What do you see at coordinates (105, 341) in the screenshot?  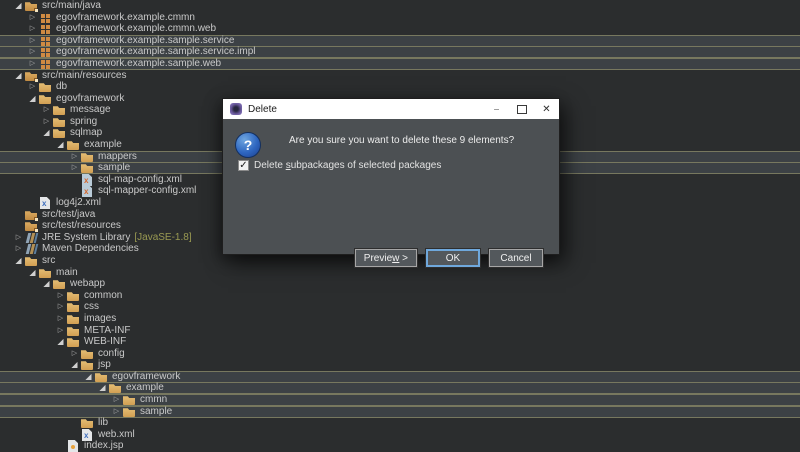 I see `tree-node-label: WEB-INF` at bounding box center [105, 341].